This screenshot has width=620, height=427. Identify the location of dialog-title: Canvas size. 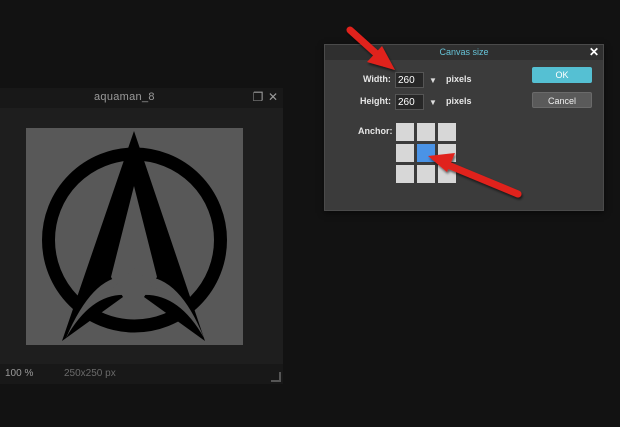
(464, 52).